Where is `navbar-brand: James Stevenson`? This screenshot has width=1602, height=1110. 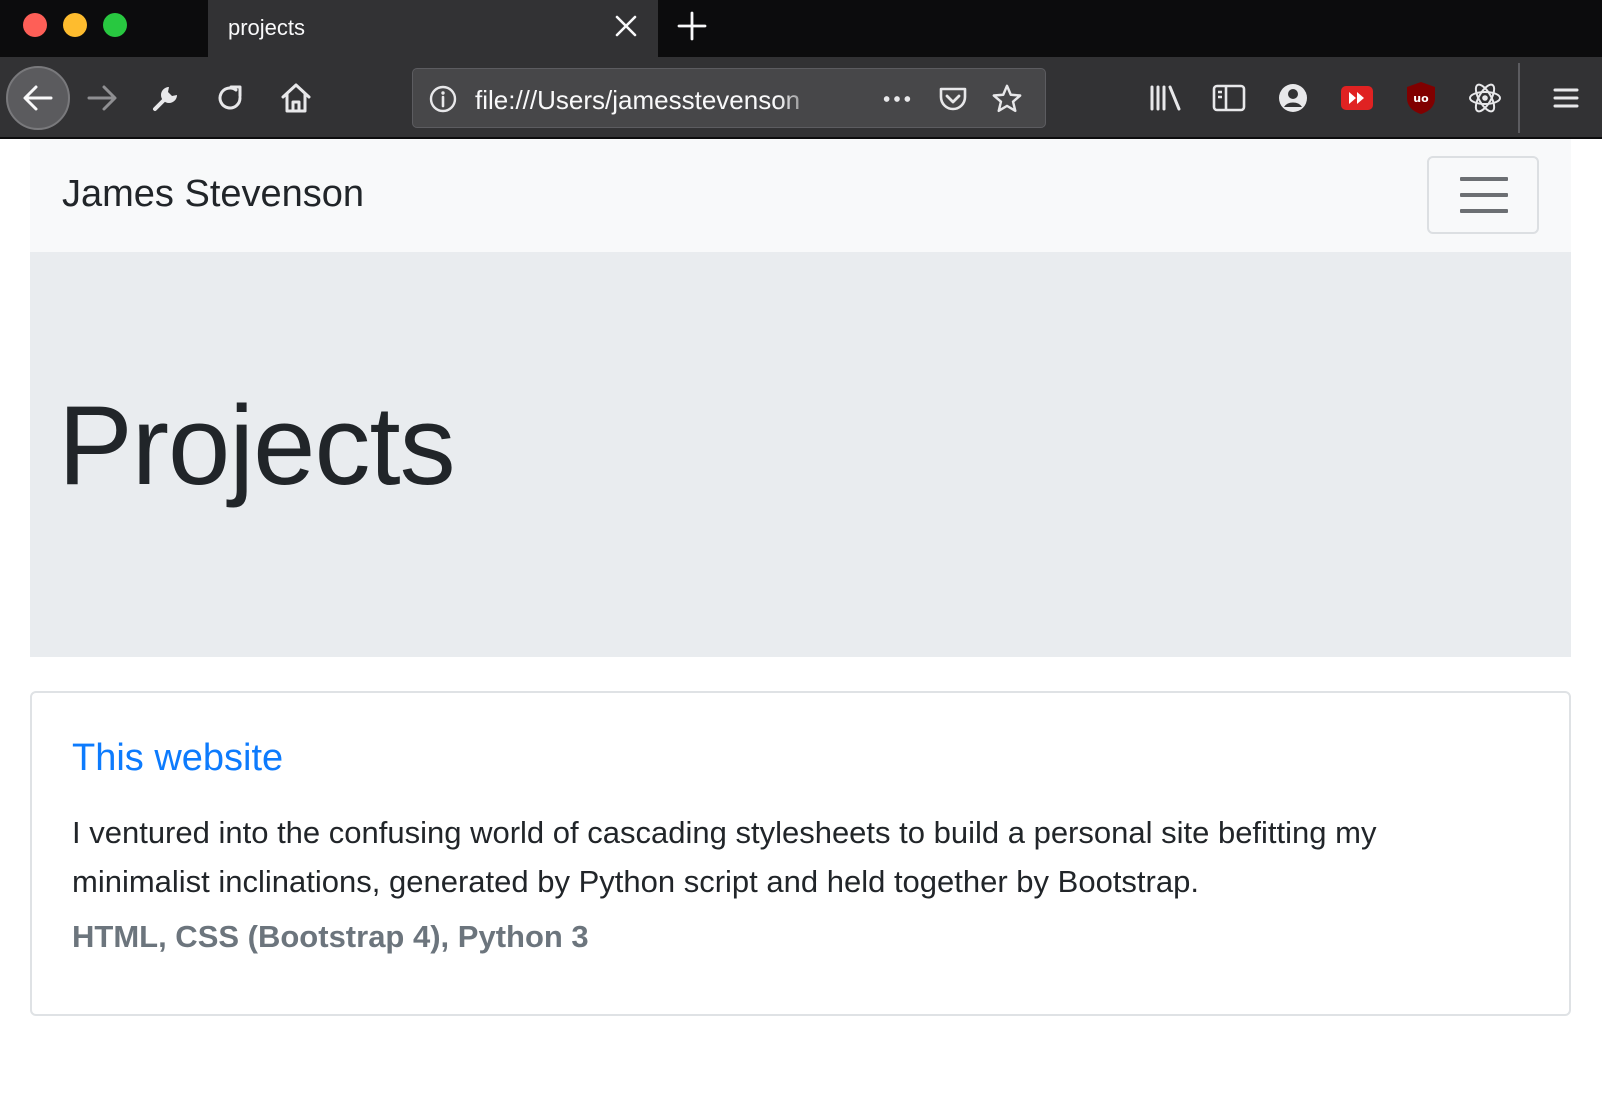
navbar-brand: James Stevenson is located at coordinates (213, 194).